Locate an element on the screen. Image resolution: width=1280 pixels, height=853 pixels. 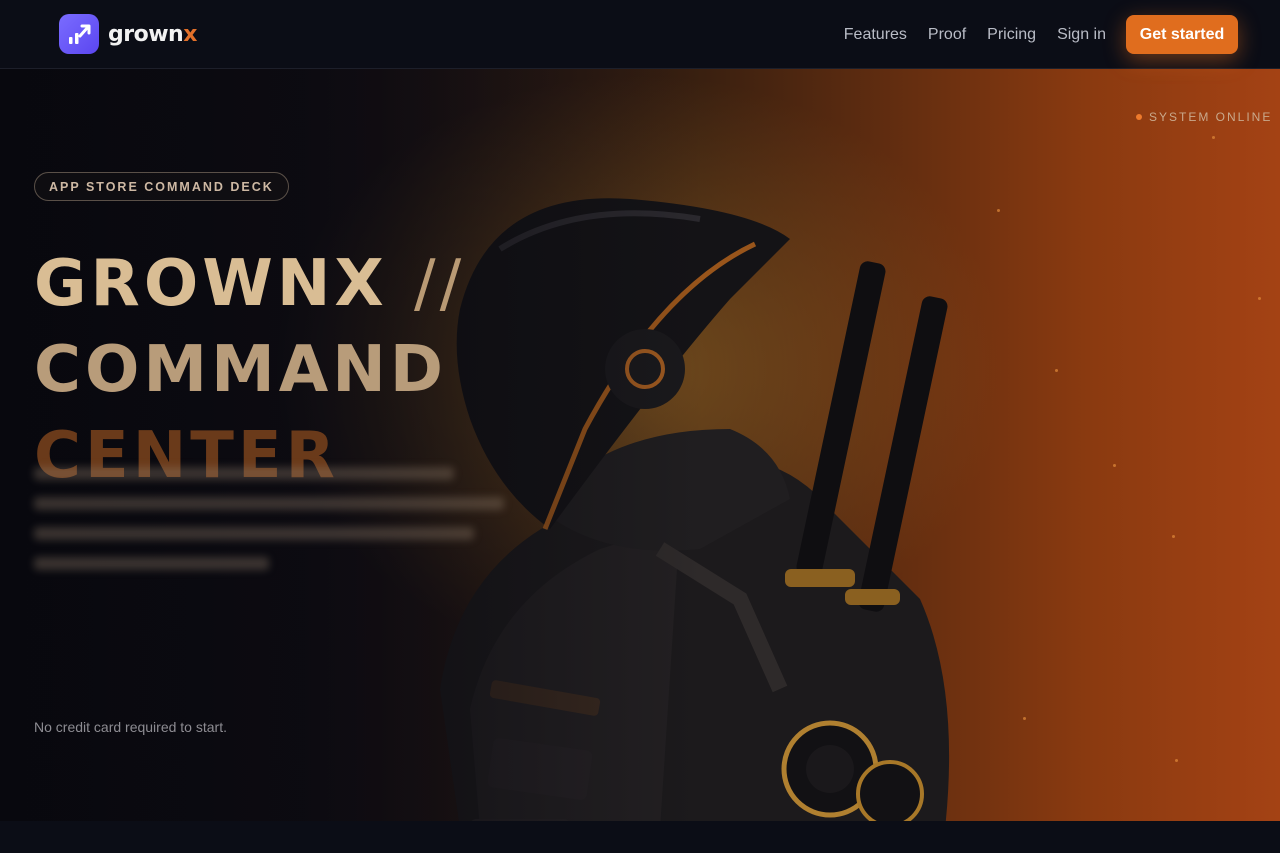
status-dot-icon is located at coordinates (1139, 117).